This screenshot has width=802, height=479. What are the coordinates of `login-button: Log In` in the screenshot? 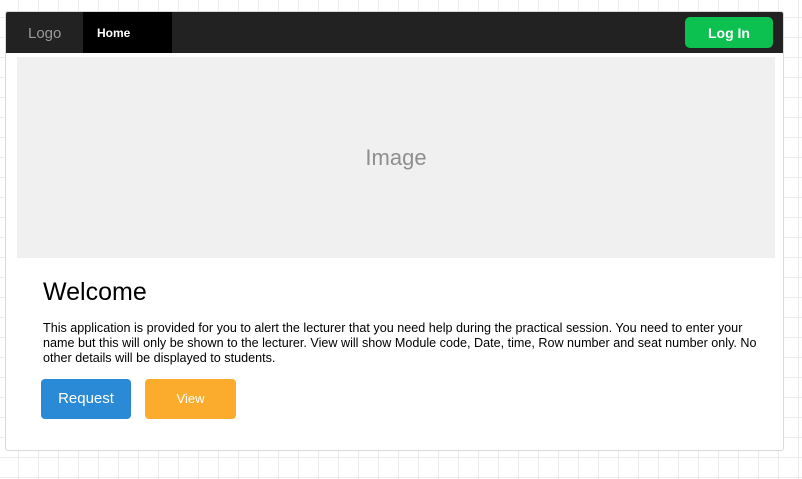 It's located at (729, 32).